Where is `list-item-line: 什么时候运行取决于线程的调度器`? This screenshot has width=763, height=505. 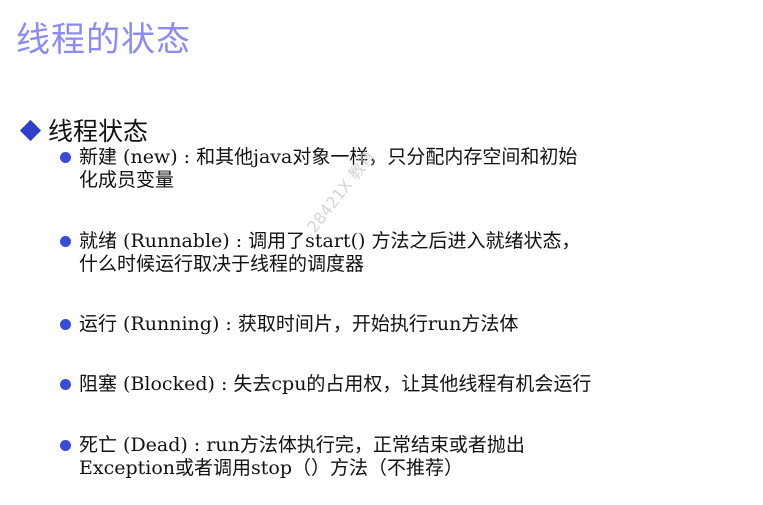
list-item-line: 什么时候运行取决于线程的调度器 is located at coordinates (222, 264).